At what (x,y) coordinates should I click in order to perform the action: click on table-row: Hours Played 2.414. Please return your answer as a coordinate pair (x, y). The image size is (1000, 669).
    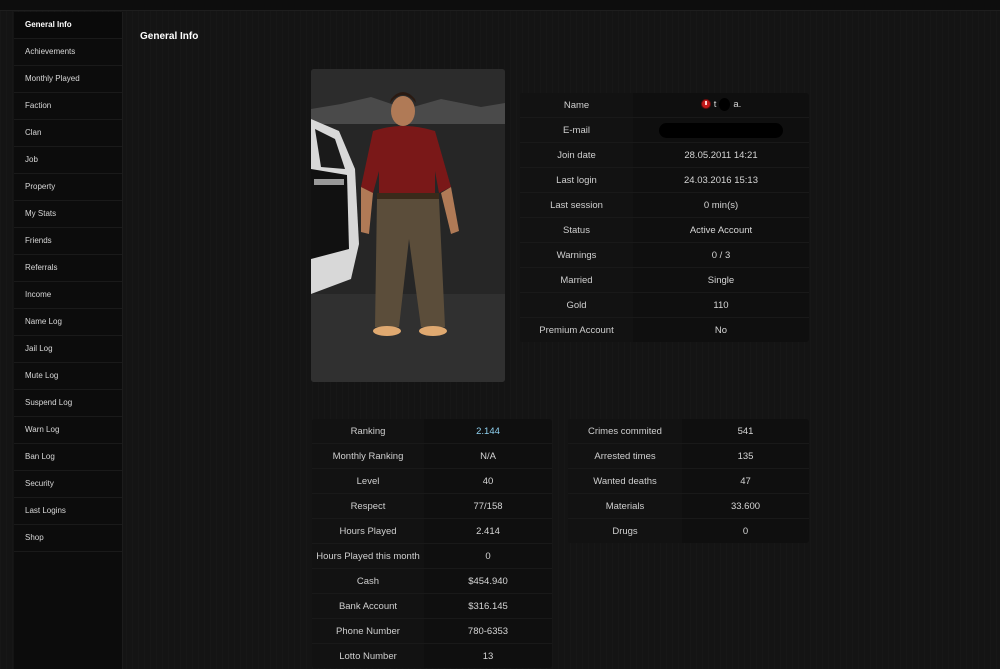
    Looking at the image, I should click on (432, 531).